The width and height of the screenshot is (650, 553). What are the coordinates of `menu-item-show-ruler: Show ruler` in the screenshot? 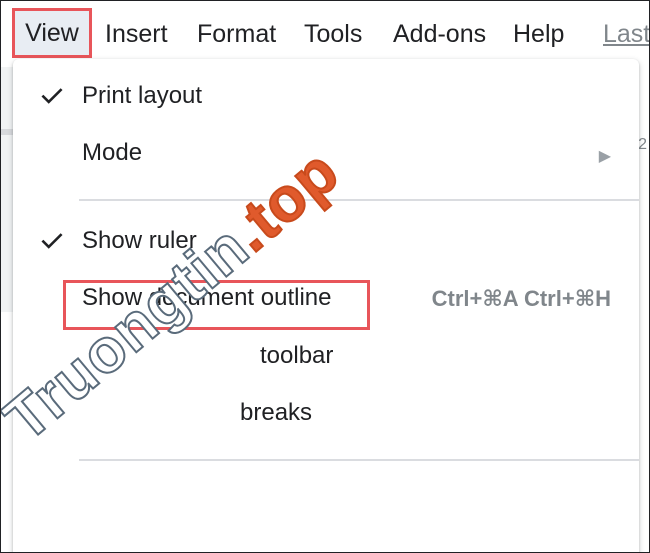 It's located at (326, 244).